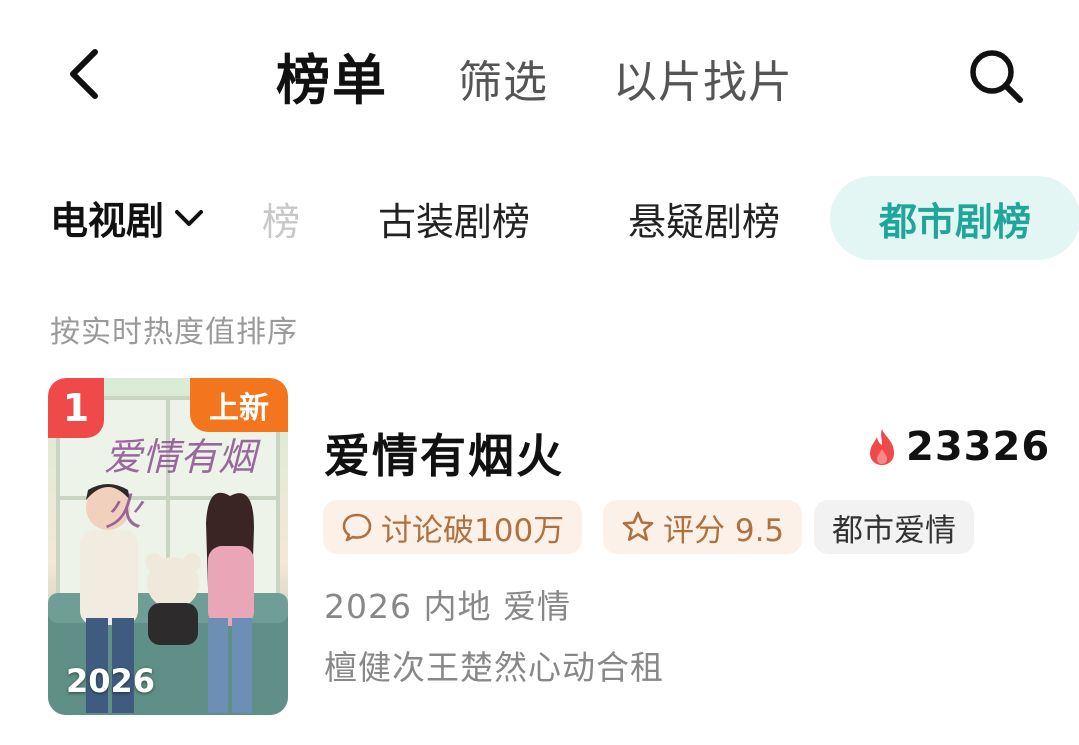 This screenshot has height=745, width=1079. What do you see at coordinates (894, 527) in the screenshot?
I see `genre-tag: 都市爱情` at bounding box center [894, 527].